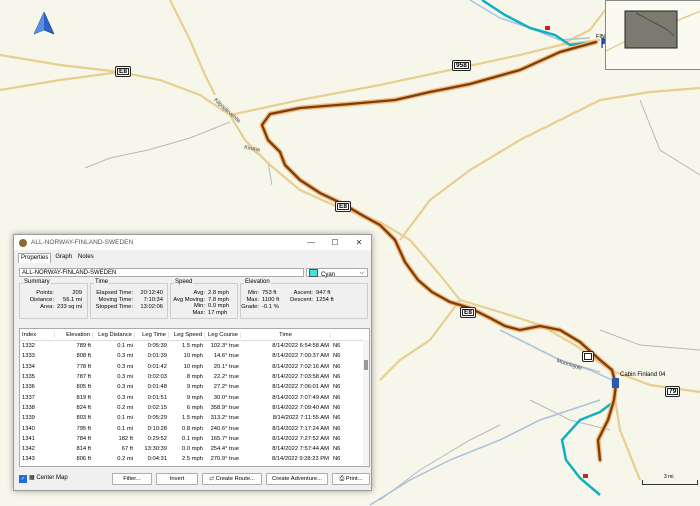  I want to click on max-speed-value: 17 mph, so click(218, 312).